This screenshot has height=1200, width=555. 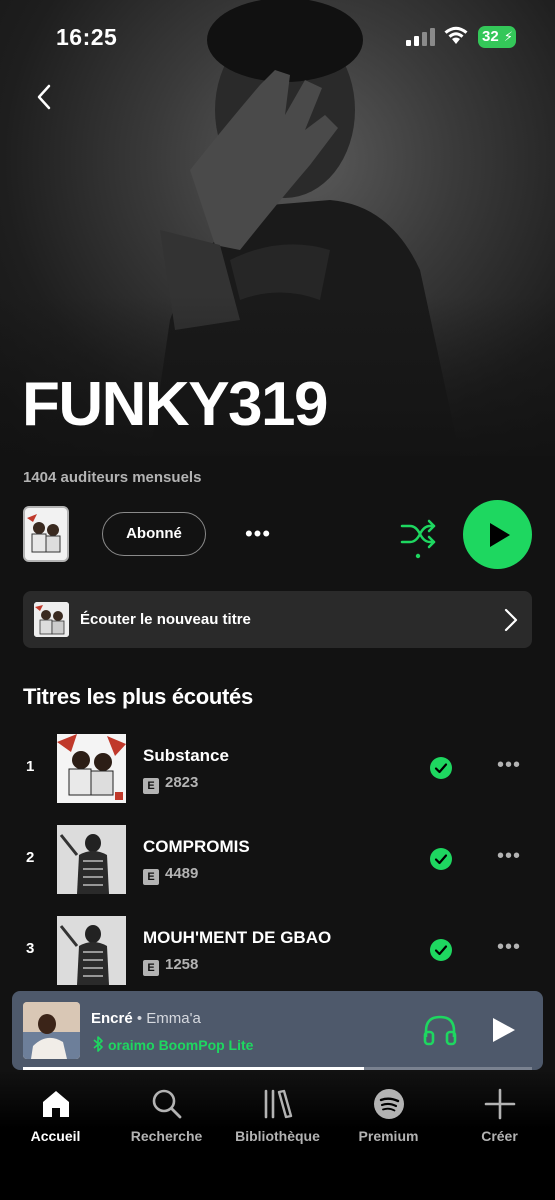 What do you see at coordinates (55, 1104) in the screenshot?
I see `home-icon` at bounding box center [55, 1104].